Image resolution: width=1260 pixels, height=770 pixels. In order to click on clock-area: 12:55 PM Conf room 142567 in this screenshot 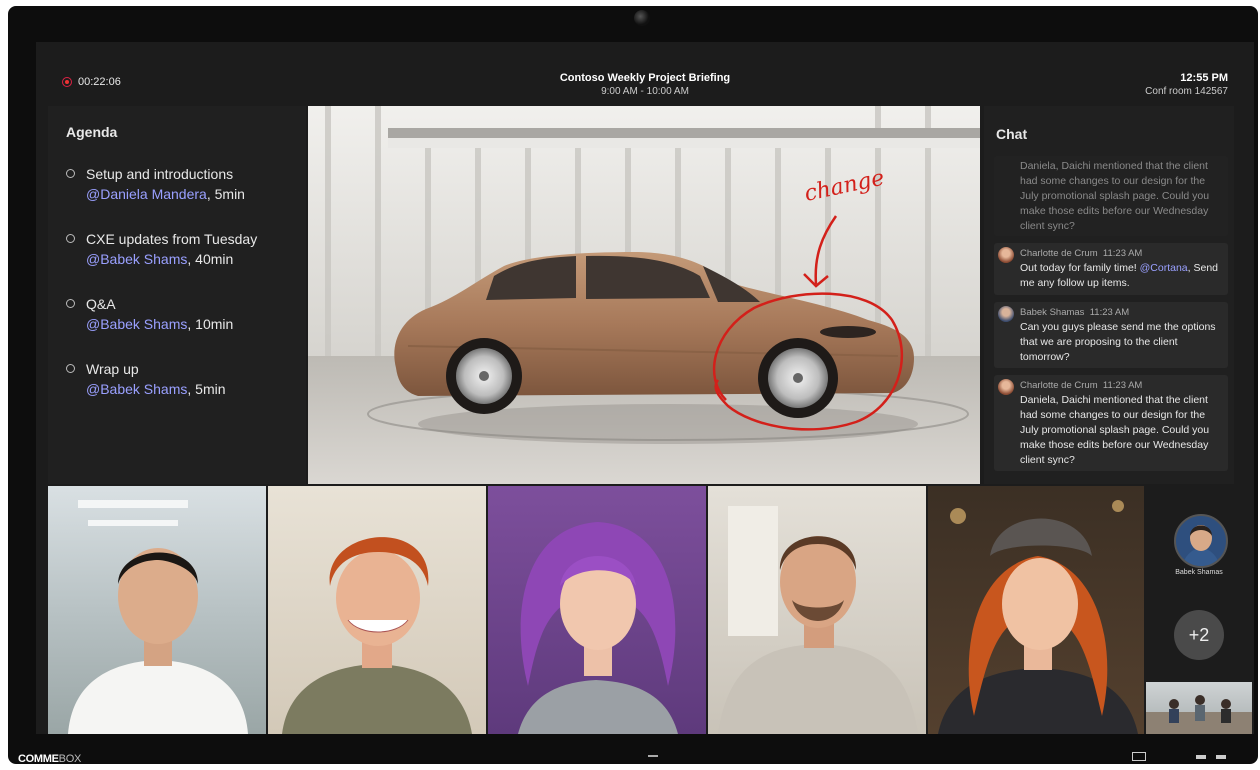, I will do `click(1186, 84)`.